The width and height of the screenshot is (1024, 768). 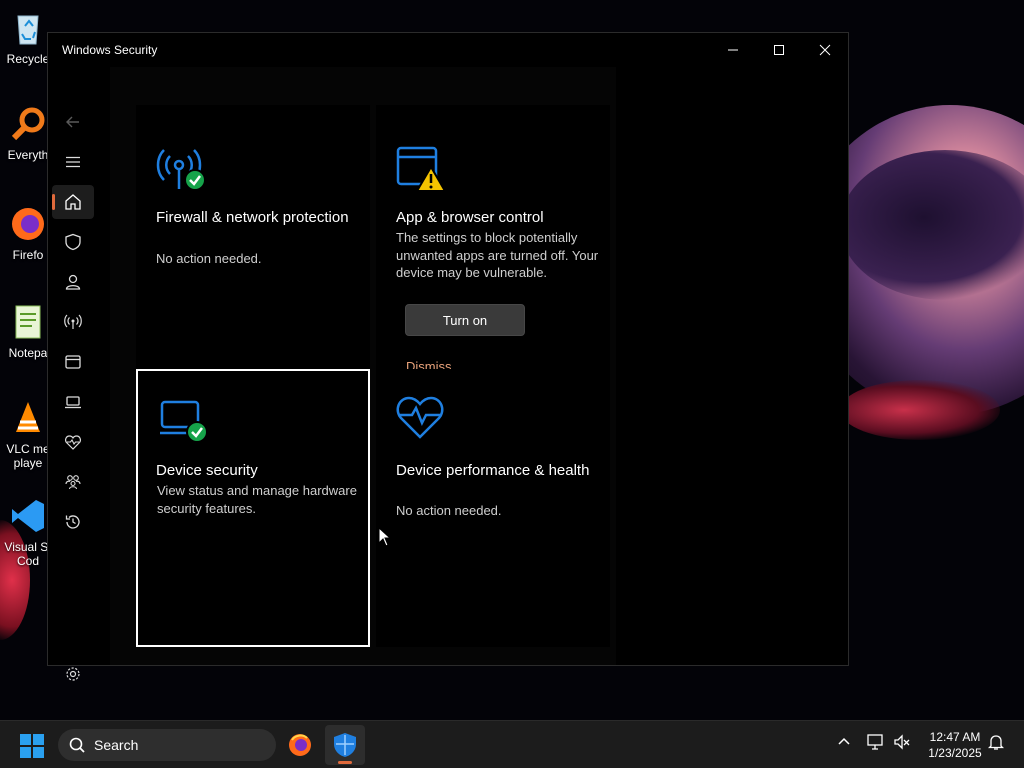 I want to click on antenna-icon, so click(x=73, y=321).